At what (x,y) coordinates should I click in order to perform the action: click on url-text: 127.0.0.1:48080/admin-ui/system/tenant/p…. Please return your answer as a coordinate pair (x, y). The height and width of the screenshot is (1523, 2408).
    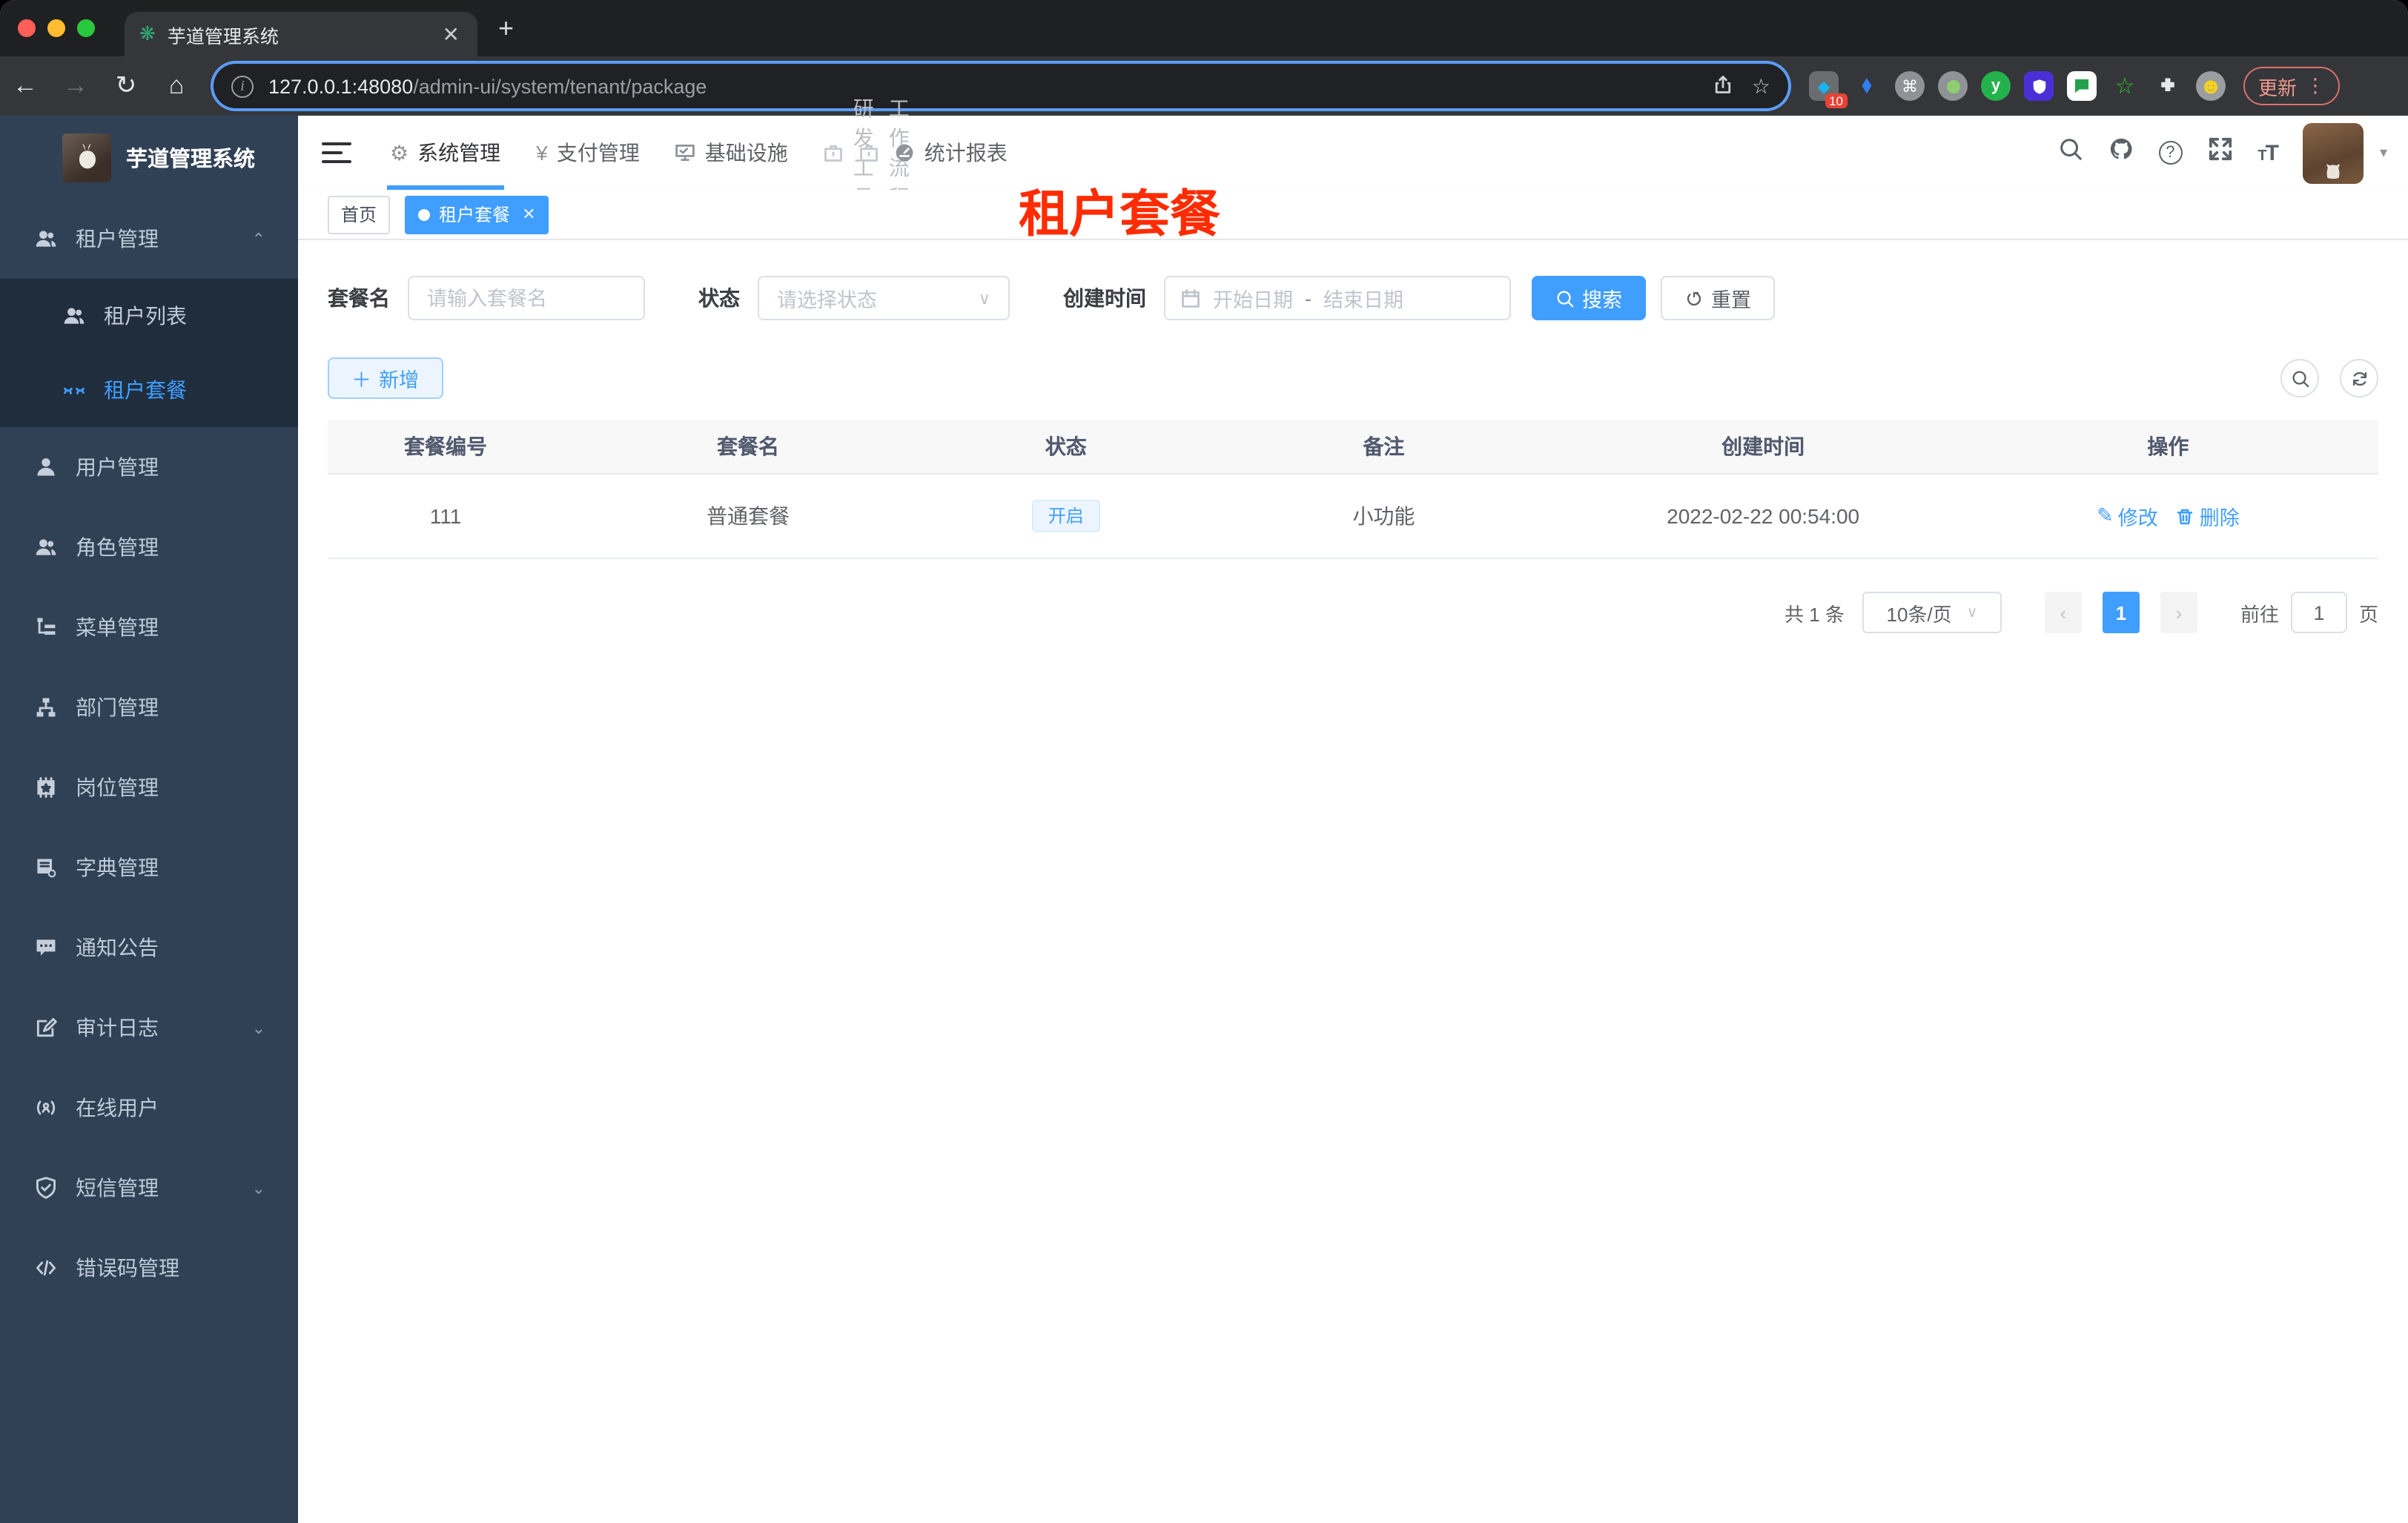
    Looking at the image, I should click on (982, 86).